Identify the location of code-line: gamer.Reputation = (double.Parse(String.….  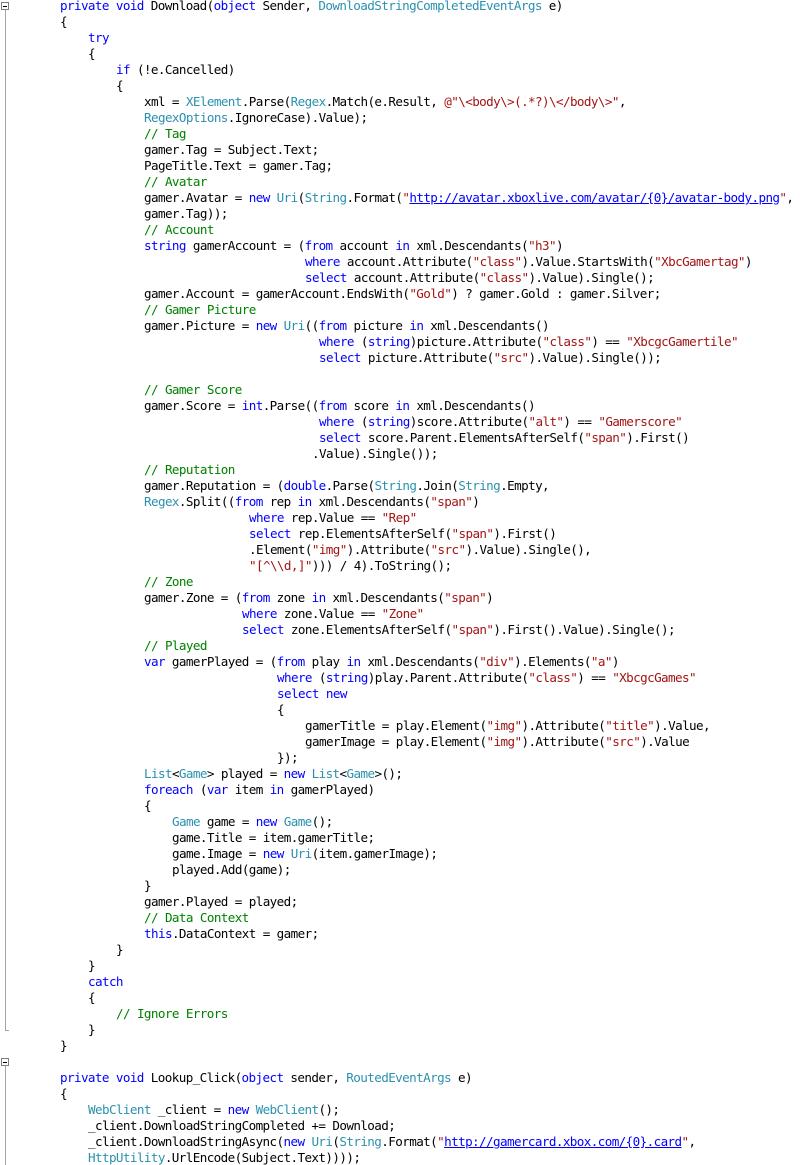
(347, 486).